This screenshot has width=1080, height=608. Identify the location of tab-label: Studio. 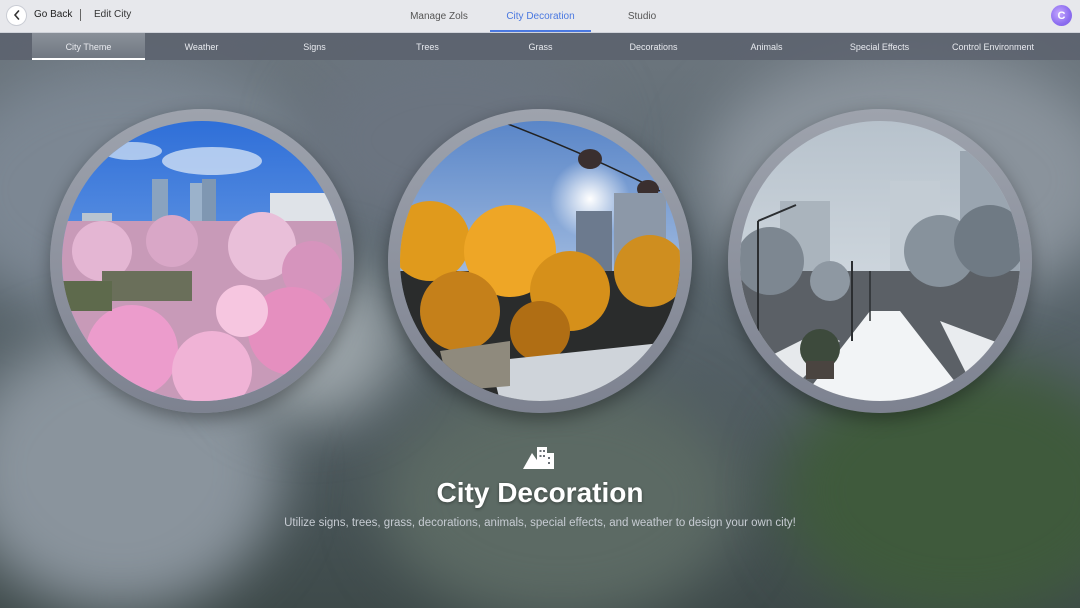
(642, 16).